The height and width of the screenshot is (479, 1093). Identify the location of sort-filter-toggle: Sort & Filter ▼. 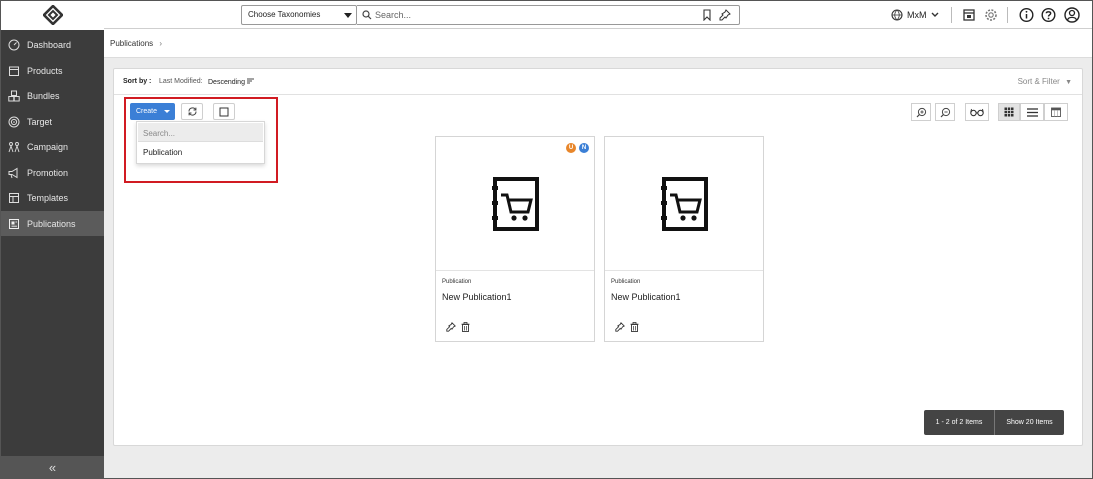
(1045, 81).